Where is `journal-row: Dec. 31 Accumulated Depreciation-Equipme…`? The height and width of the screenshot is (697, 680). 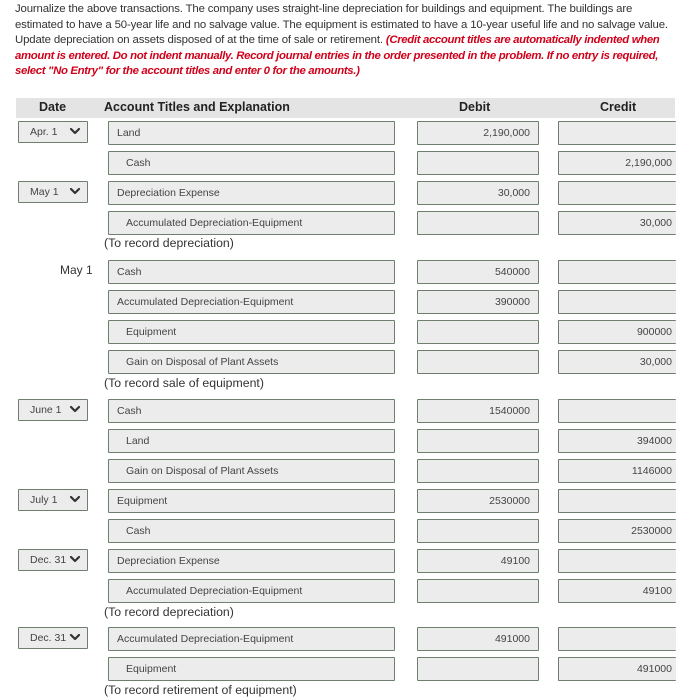 journal-row: Dec. 31 Accumulated Depreciation-Equipme… is located at coordinates (340, 639).